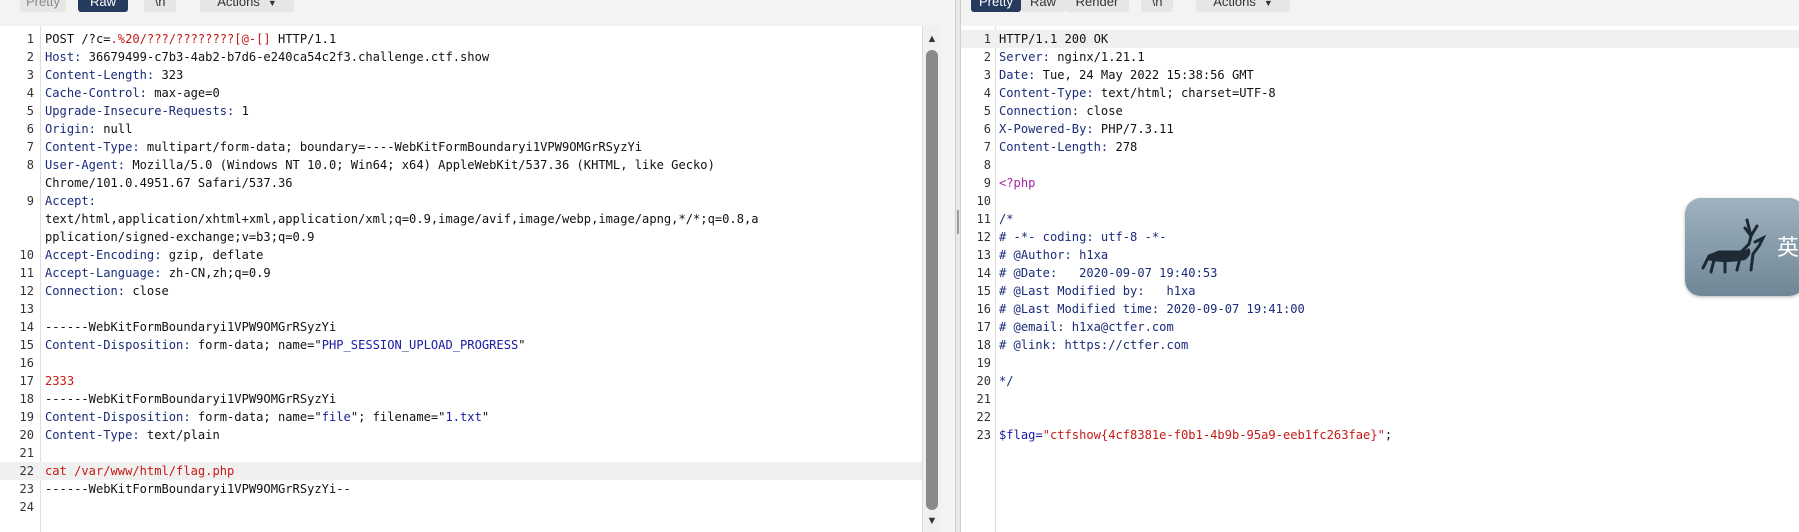 The height and width of the screenshot is (532, 1799). I want to click on line-number: 3, so click(30, 75).